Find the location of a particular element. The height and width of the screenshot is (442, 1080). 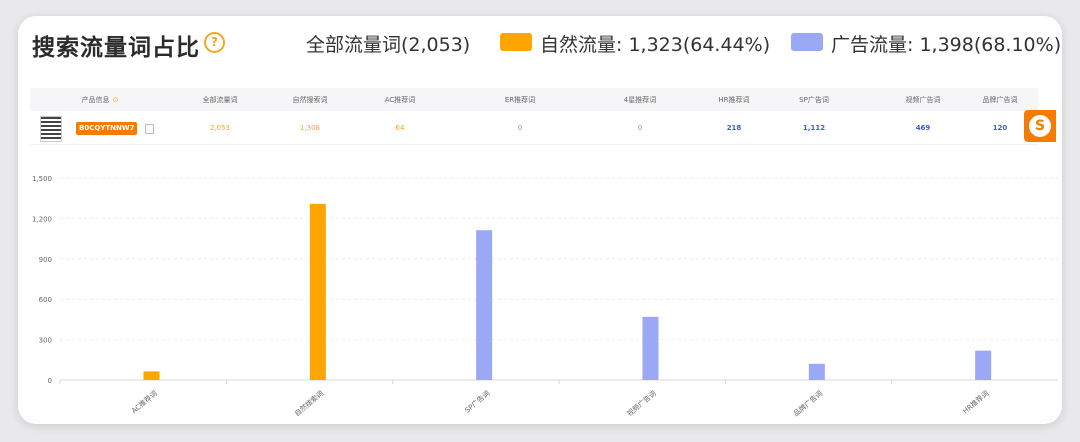

total-keywords-label: 全部流量词(2,053) is located at coordinates (388, 45).